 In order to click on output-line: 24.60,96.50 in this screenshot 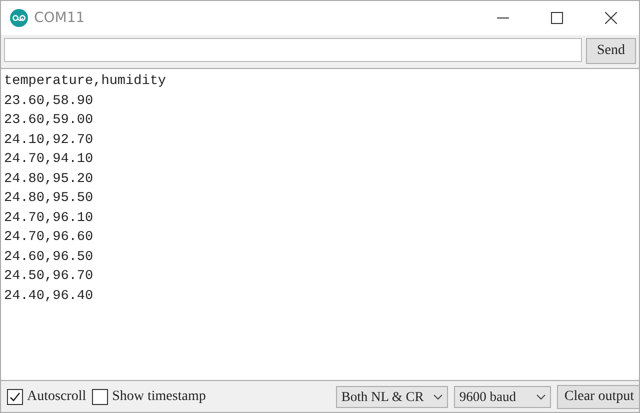, I will do `click(49, 257)`.